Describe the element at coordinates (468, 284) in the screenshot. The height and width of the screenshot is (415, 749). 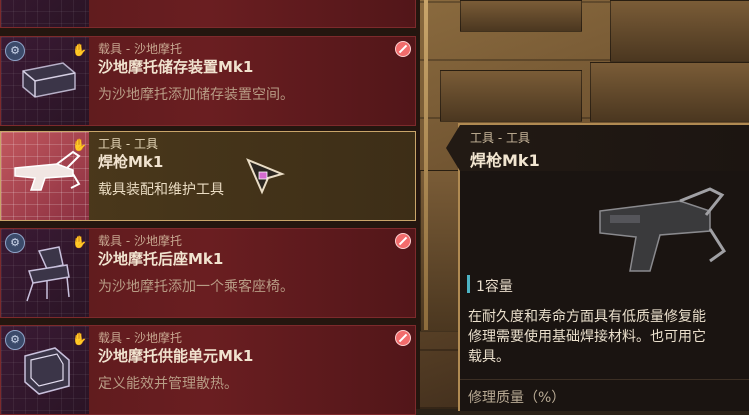
I see `capacity-indicator` at that location.